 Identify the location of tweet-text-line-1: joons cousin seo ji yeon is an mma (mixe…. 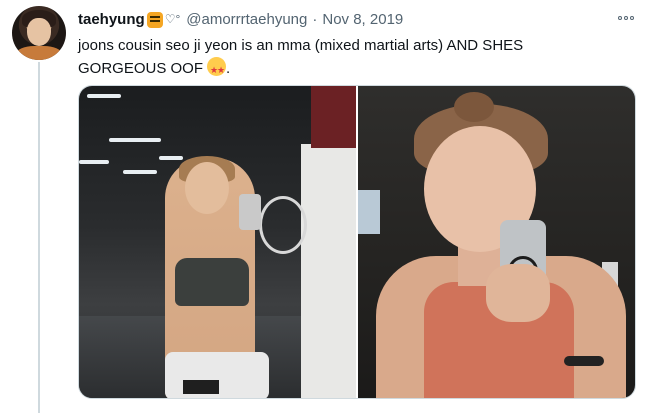
(301, 45).